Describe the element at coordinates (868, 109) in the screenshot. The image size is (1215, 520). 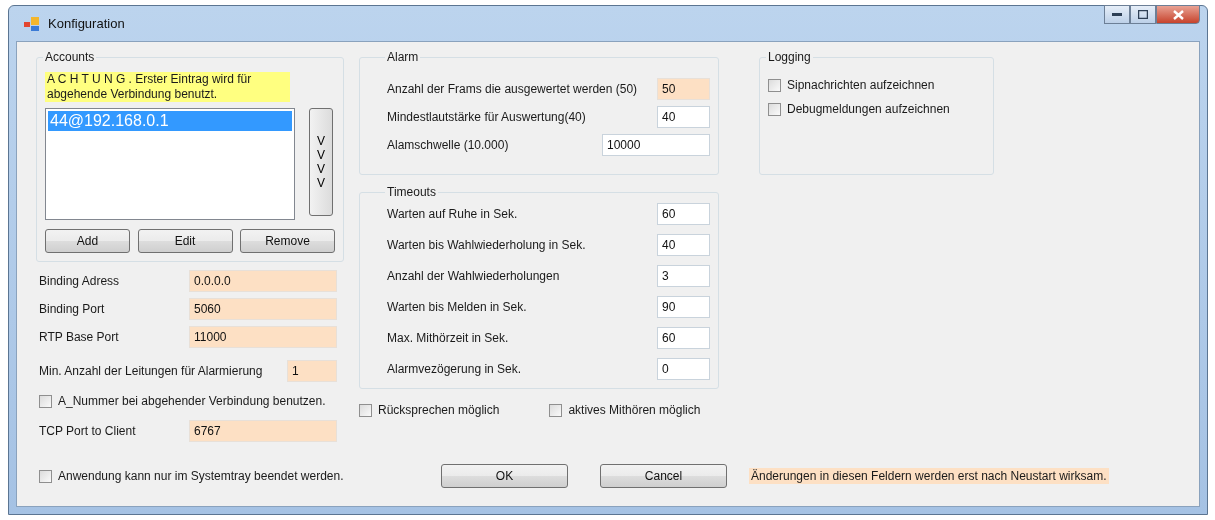
I see `checkbox-label: Debugmeldungen aufzeichnen` at that location.